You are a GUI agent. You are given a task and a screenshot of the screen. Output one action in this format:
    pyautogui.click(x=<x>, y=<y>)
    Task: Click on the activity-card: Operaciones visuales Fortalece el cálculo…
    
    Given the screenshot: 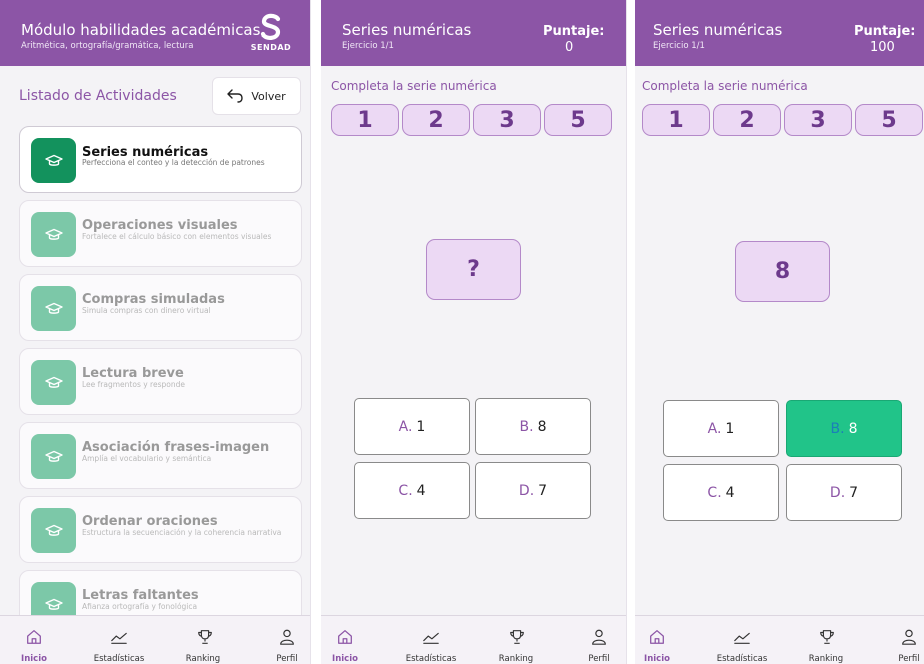 What is the action you would take?
    pyautogui.click(x=160, y=233)
    